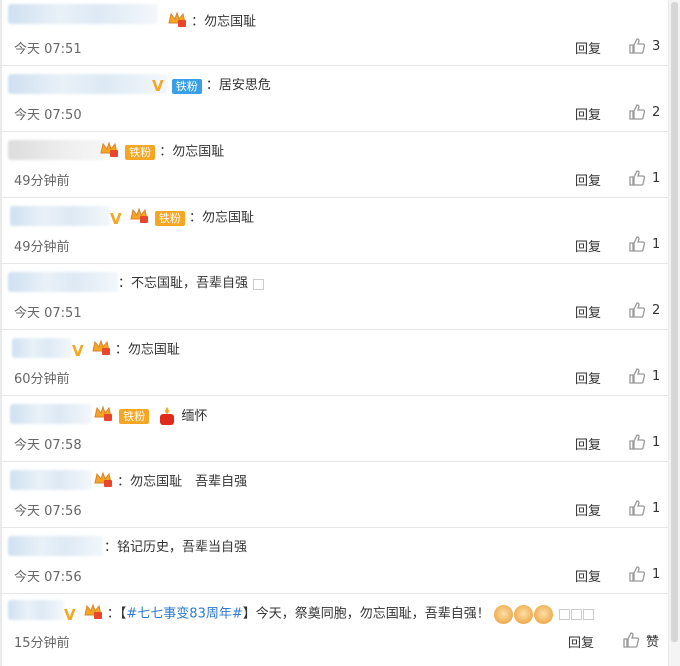  What do you see at coordinates (183, 283) in the screenshot?
I see `comment-text: ：不忘国耻，吾辈自强` at bounding box center [183, 283].